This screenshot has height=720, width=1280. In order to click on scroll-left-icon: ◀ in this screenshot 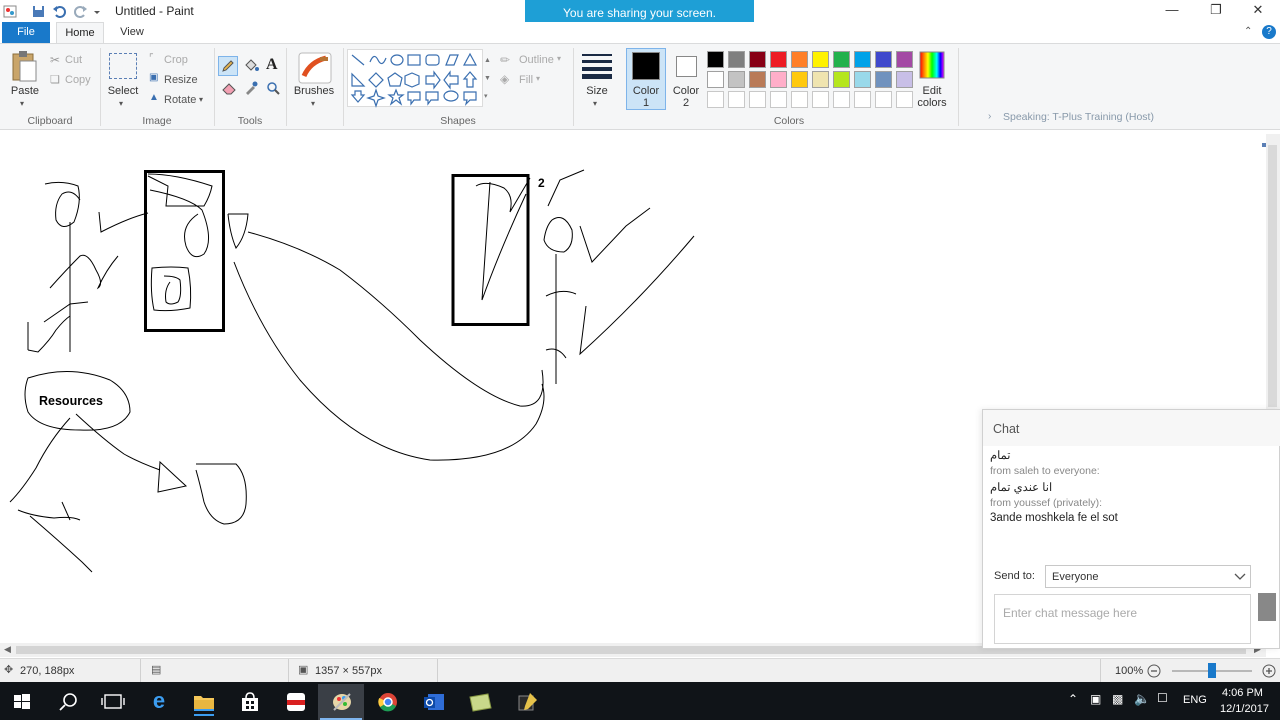, I will do `click(7, 649)`.